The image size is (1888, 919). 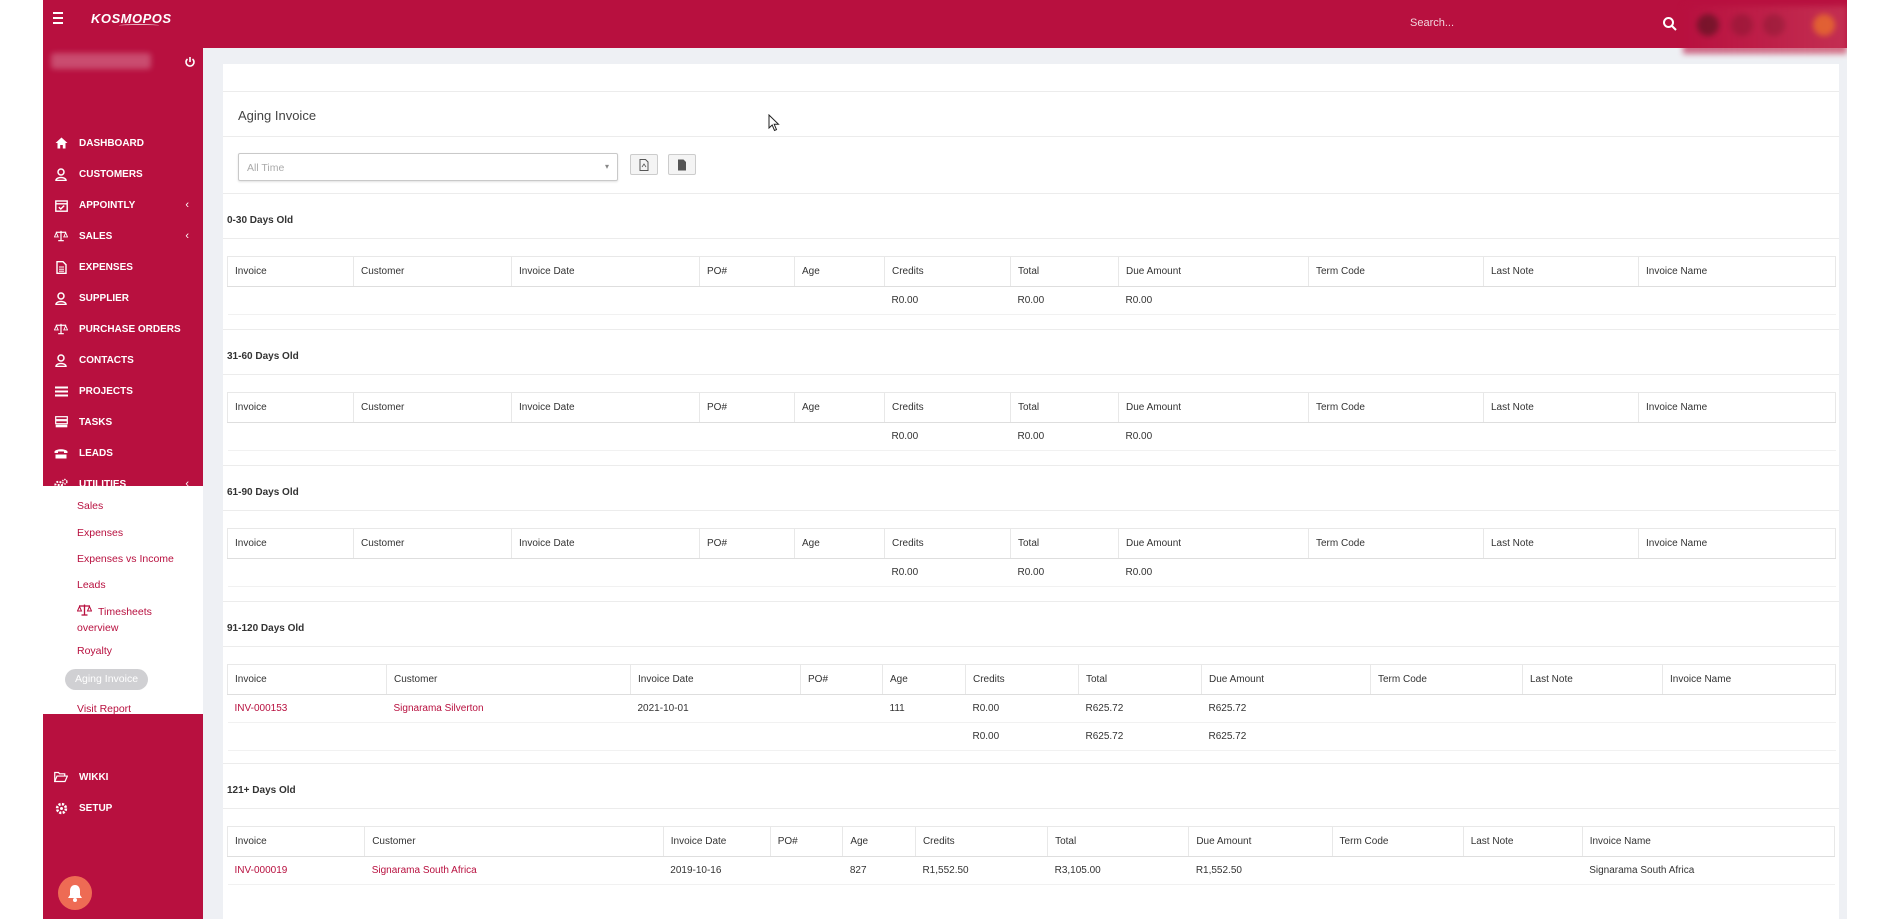 I want to click on sidebar-item-setup: SETUP, so click(x=123, y=808).